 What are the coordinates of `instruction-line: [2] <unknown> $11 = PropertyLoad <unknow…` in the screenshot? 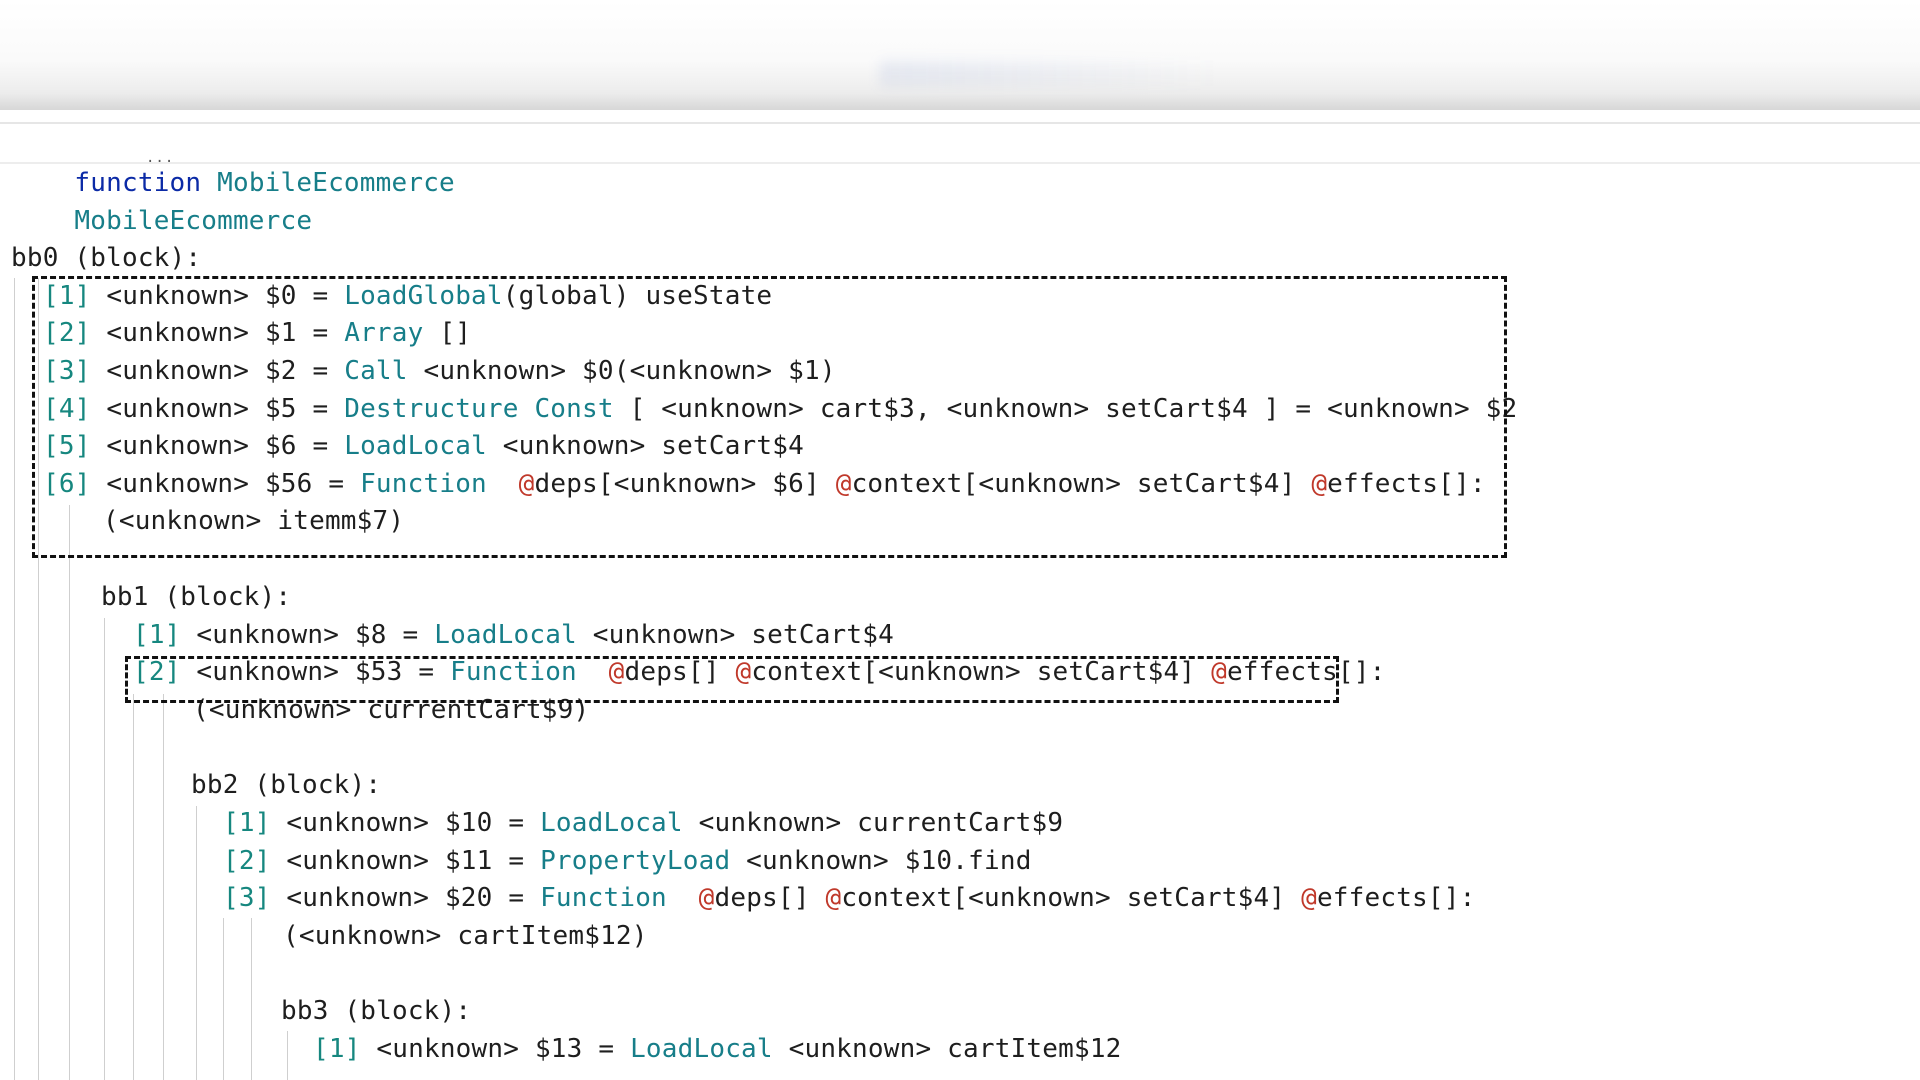 It's located at (627, 862).